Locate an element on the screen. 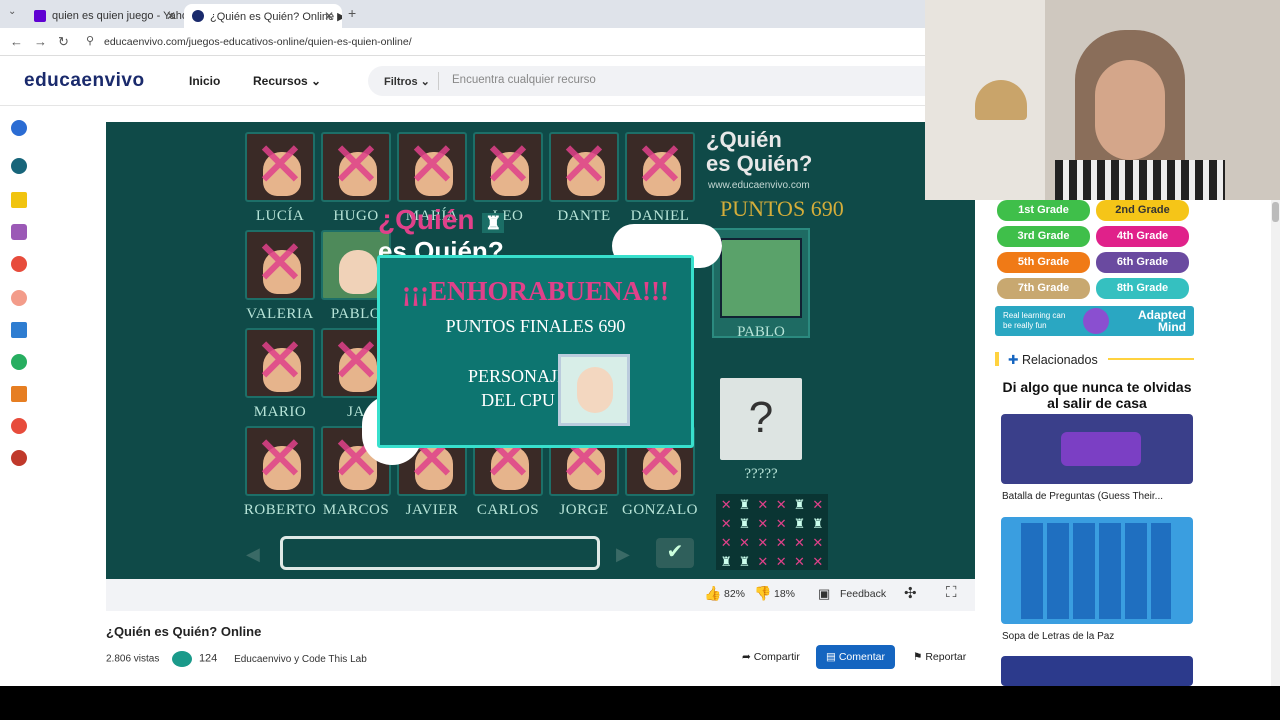  search-input: Encuentra cualquier recurso is located at coordinates (524, 80).